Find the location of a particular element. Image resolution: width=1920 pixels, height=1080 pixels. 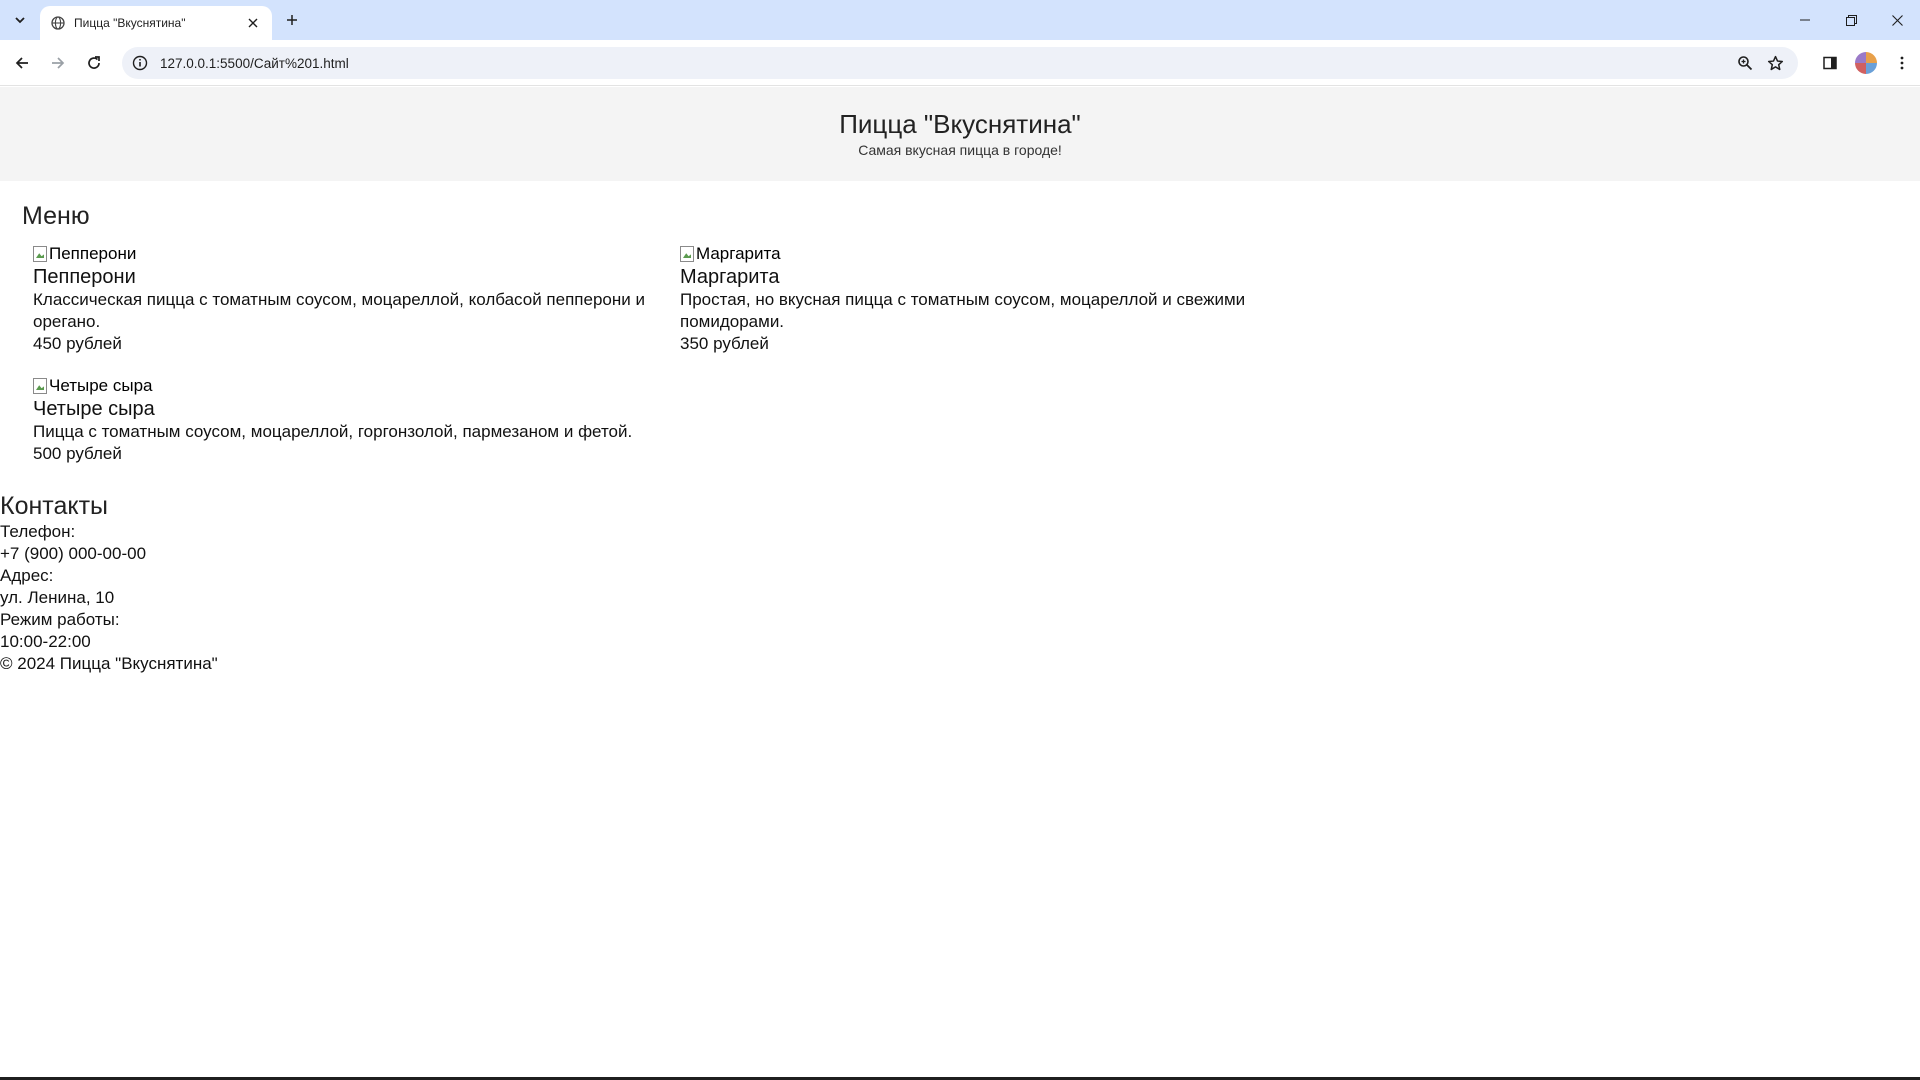

close-window-button is located at coordinates (1897, 20).